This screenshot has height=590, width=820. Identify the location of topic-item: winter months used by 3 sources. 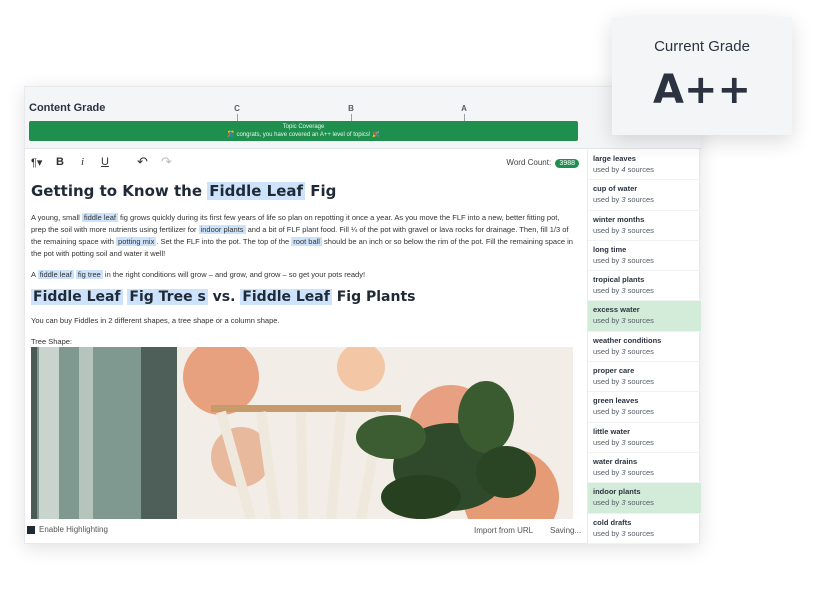
(644, 226).